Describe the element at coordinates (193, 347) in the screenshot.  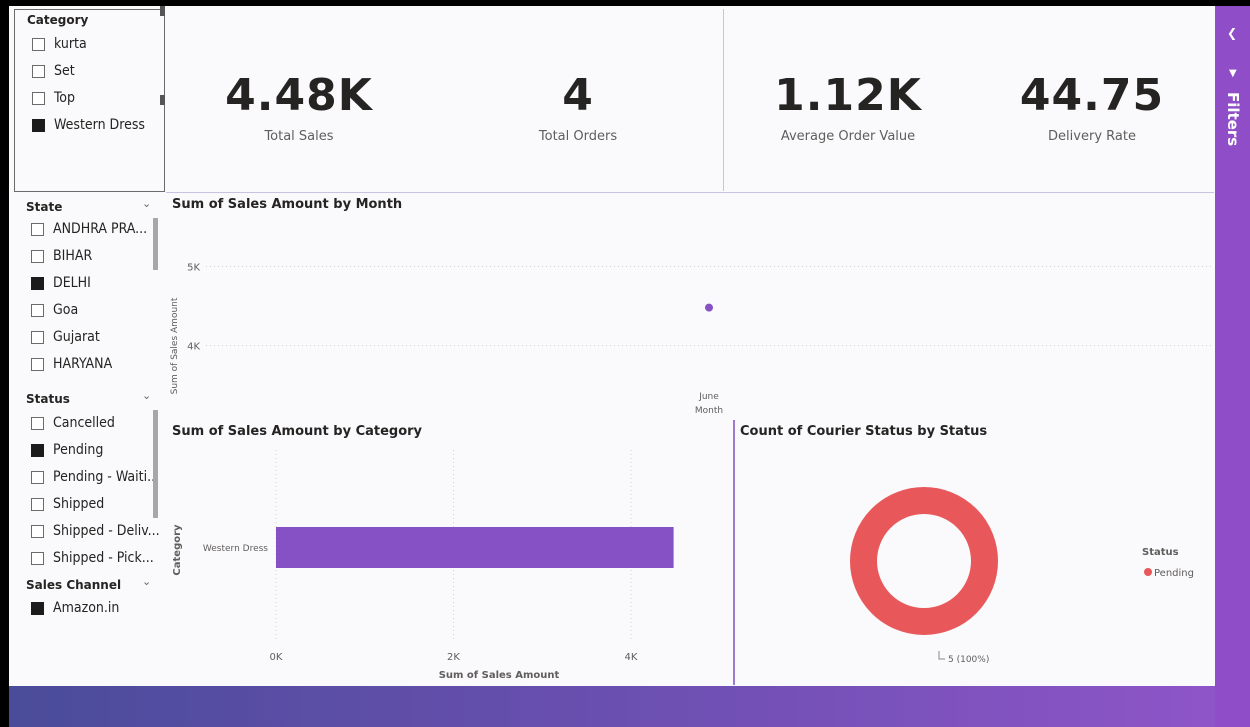
I see `y-tick-label: 4K` at that location.